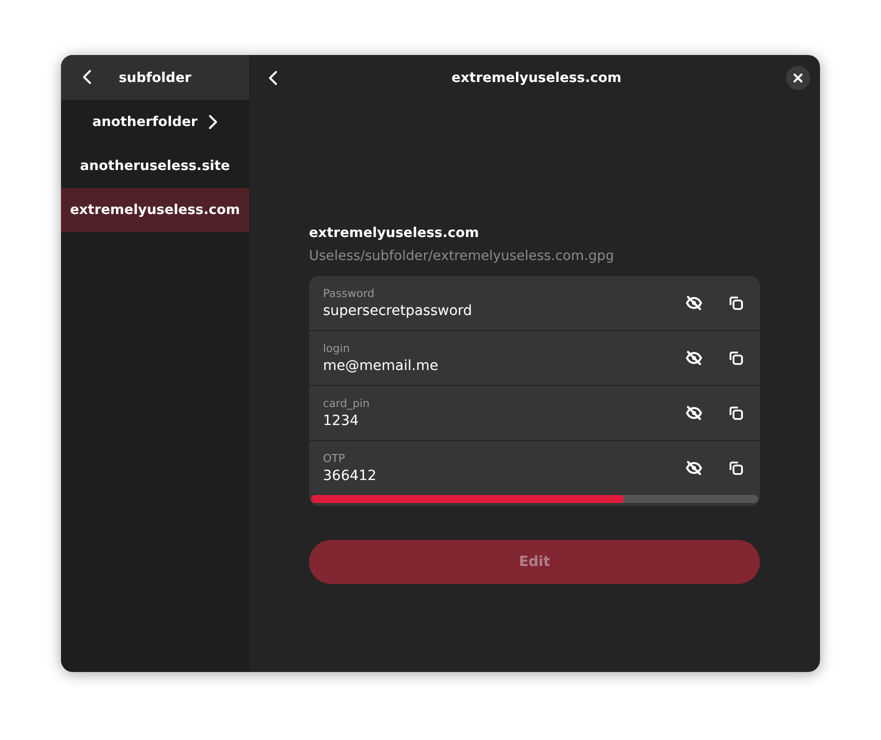 This screenshot has height=740, width=881. Describe the element at coordinates (462, 256) in the screenshot. I see `entry-path: Useless/subfolder/extremelyuseless.com.gpg` at that location.